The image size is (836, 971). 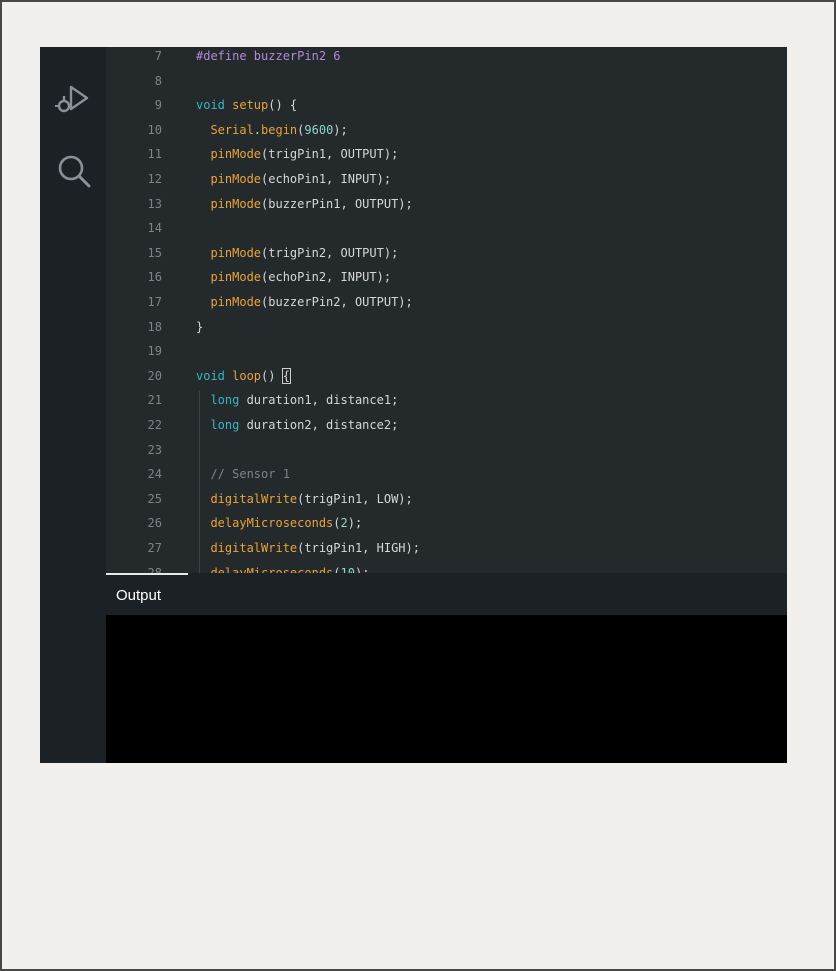 I want to click on code-token: #define buzzerPin2 6, so click(x=268, y=56).